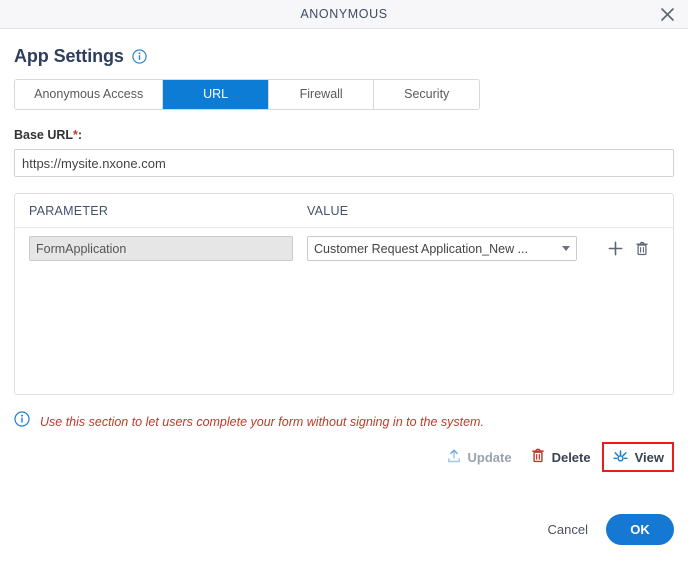 Image resolution: width=688 pixels, height=561 pixels. Describe the element at coordinates (89, 94) in the screenshot. I see `tab-anonymous-access: Anonymous Access` at that location.